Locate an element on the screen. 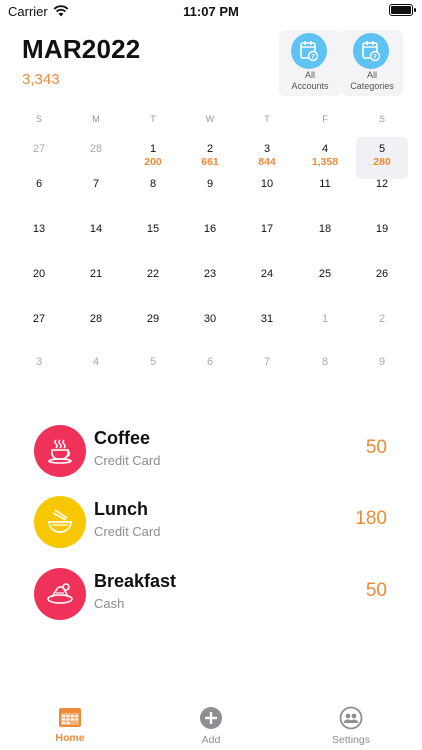  calendar-day: 28 is located at coordinates (96, 328).